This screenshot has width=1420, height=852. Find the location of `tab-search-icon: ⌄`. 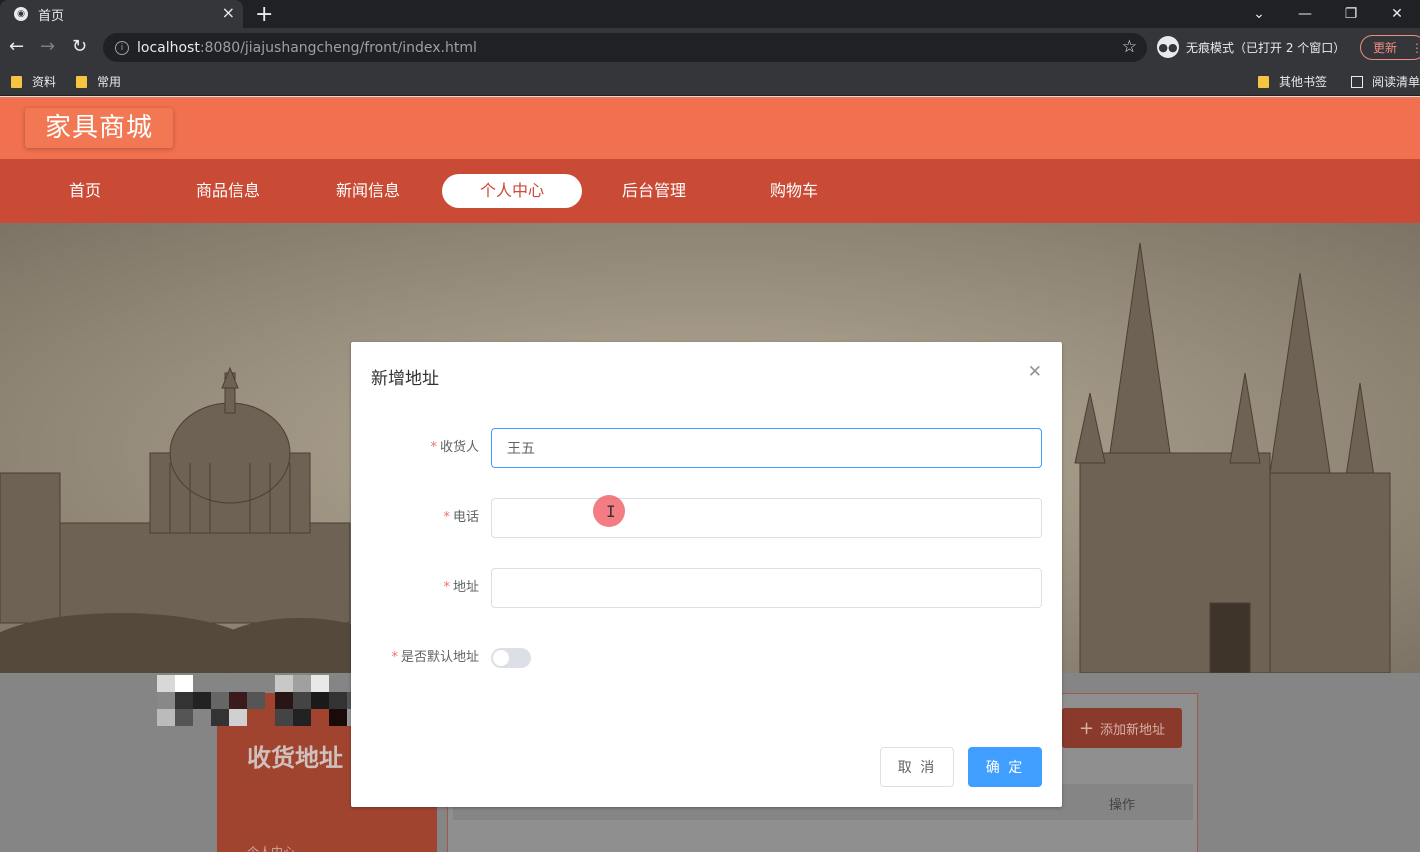

tab-search-icon: ⌄ is located at coordinates (1259, 14).